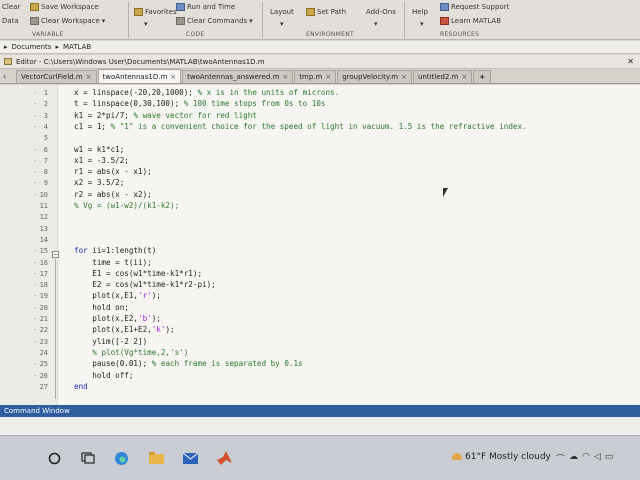 The image size is (640, 480). What do you see at coordinates (155, 12) in the screenshot?
I see `favorites-button: Favorites` at bounding box center [155, 12].